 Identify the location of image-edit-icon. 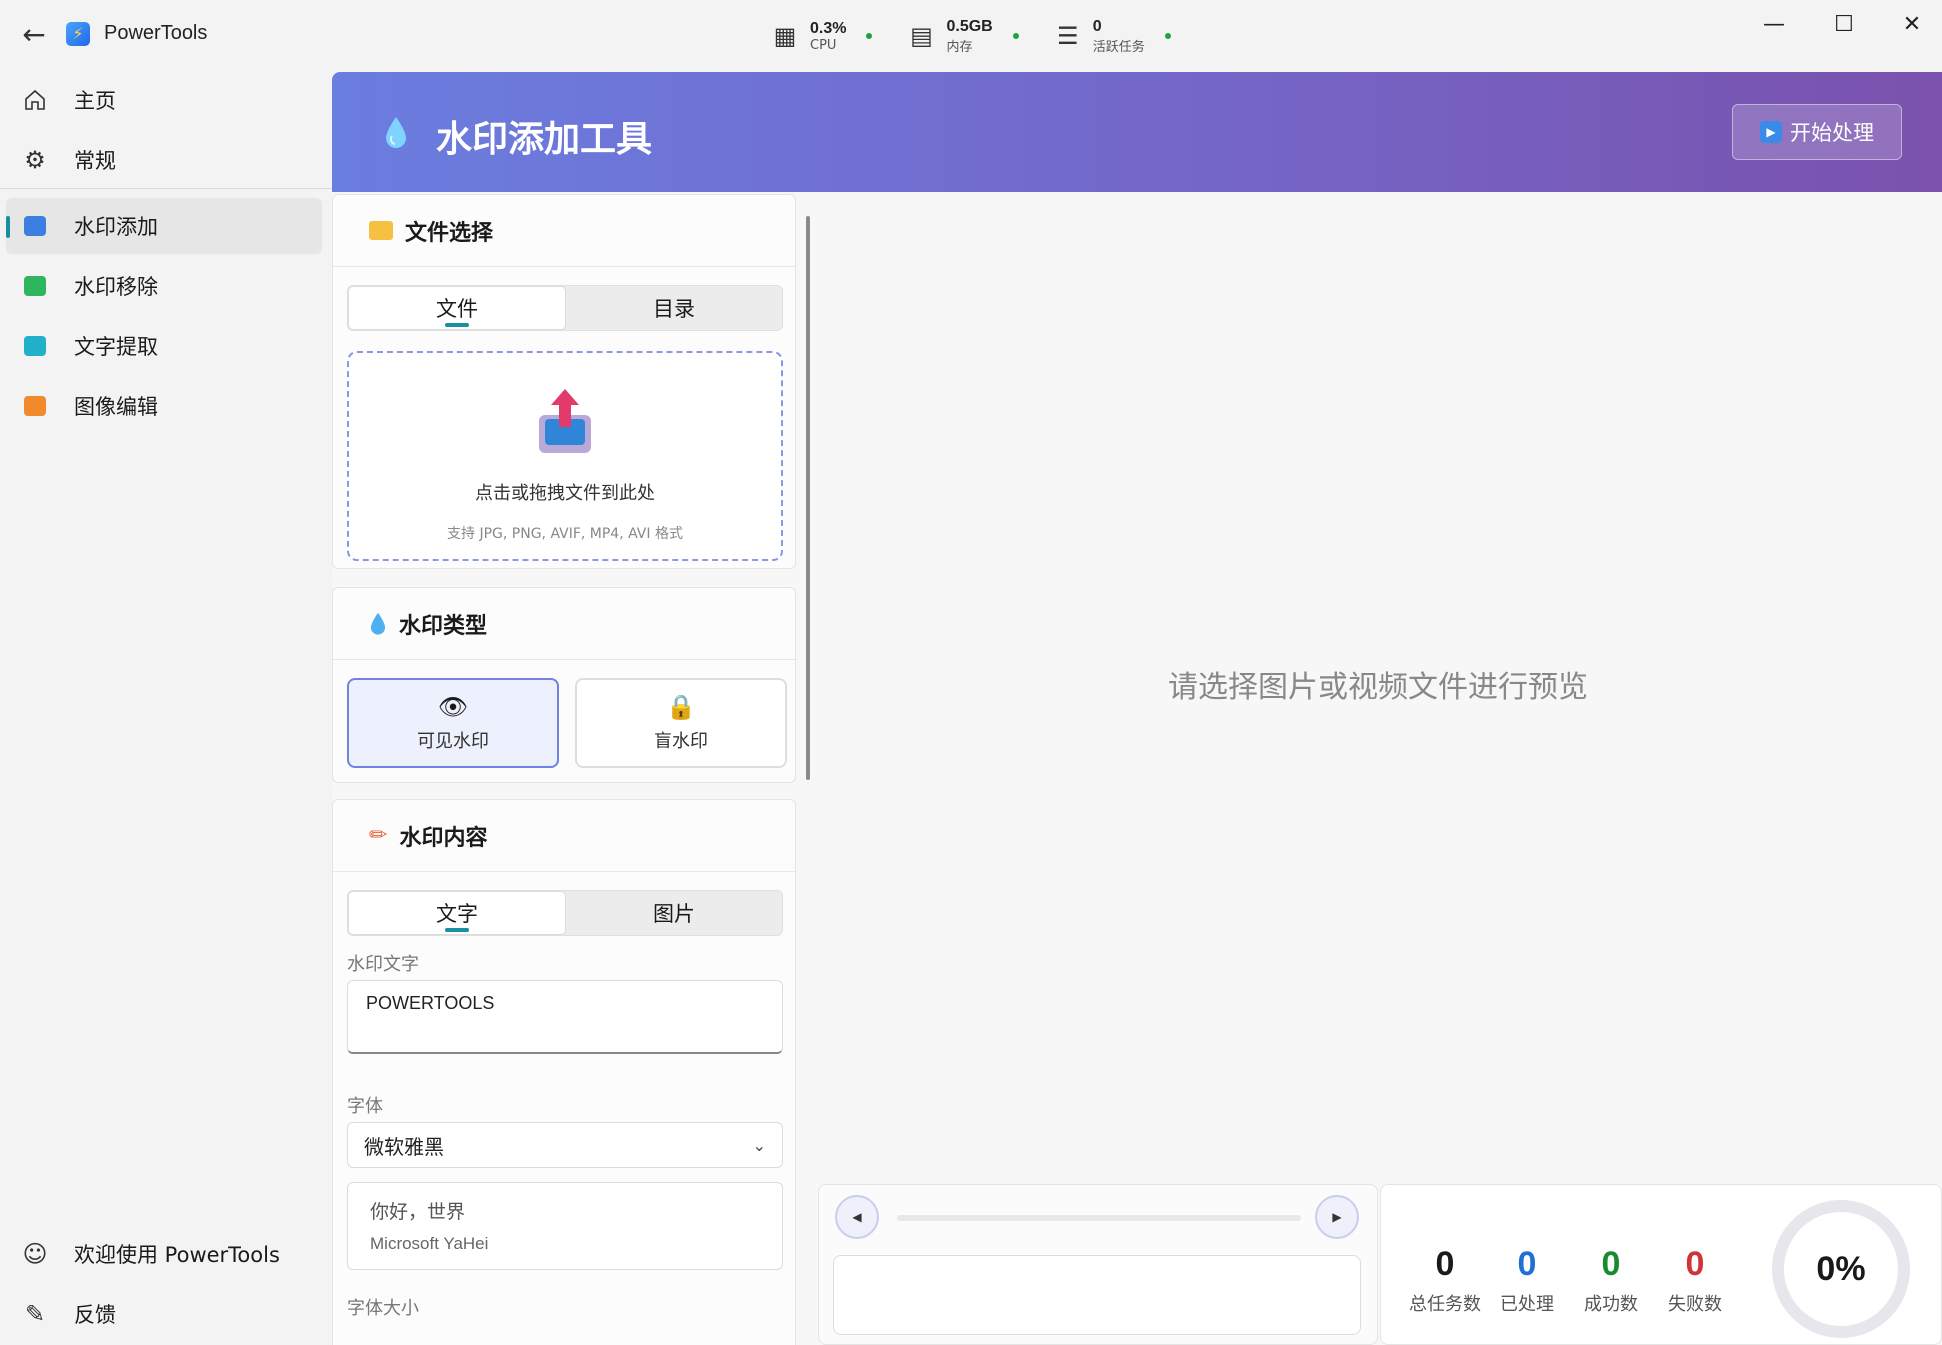
(35, 406).